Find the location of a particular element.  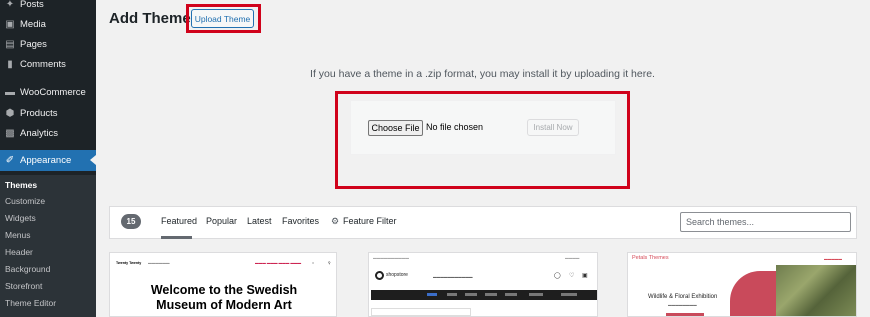

sidebar-item-label: Products is located at coordinates (39, 113).